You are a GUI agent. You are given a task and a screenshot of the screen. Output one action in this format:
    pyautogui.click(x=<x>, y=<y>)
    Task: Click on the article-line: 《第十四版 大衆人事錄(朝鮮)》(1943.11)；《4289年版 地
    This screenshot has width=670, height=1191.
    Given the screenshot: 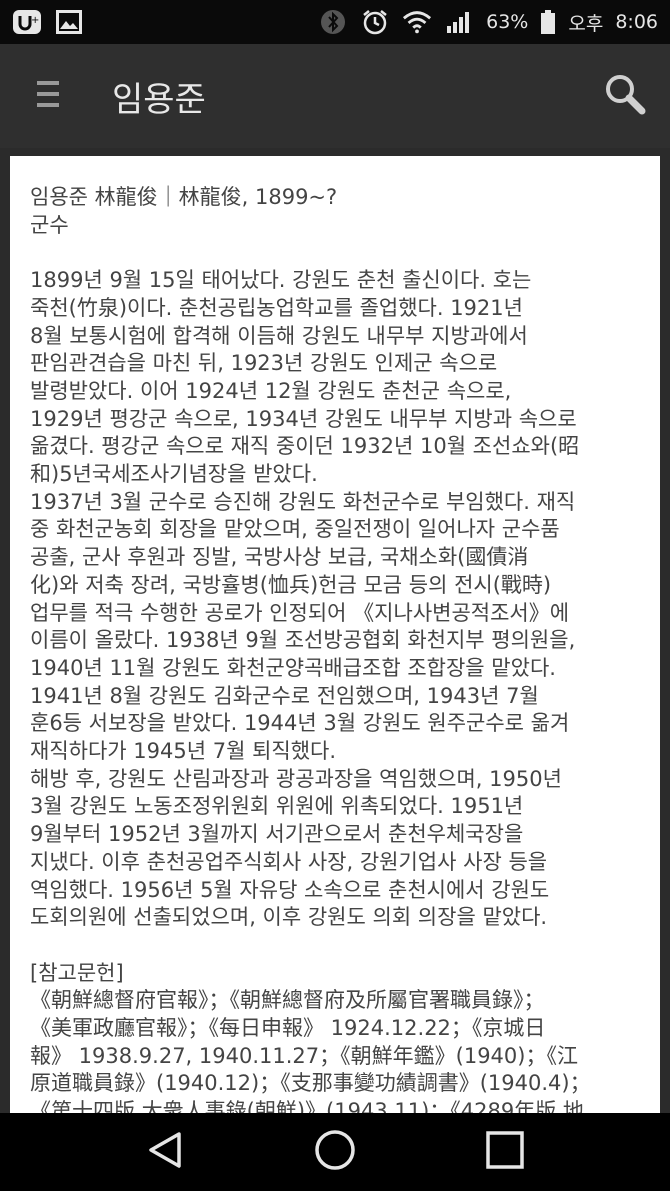 What is the action you would take?
    pyautogui.click(x=307, y=1106)
    